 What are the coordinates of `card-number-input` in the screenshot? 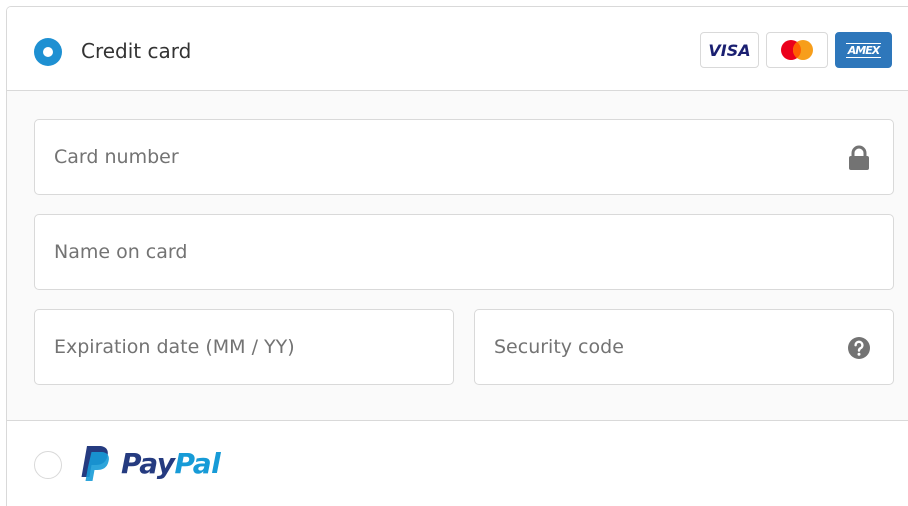 It's located at (464, 157).